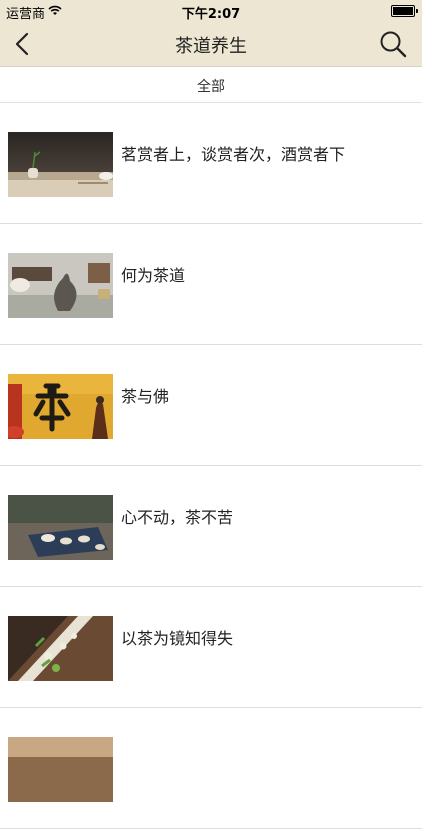  I want to click on search-icon, so click(393, 44).